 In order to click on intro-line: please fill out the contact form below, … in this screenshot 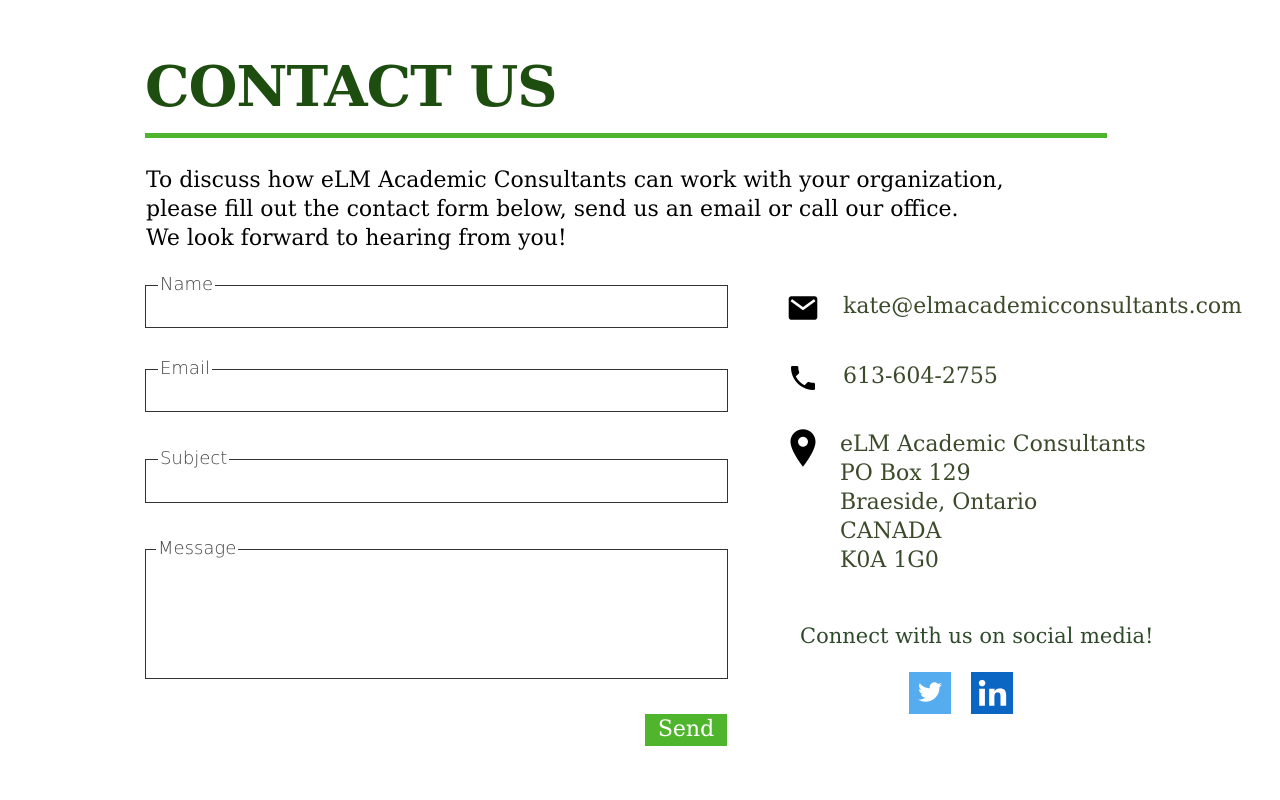, I will do `click(552, 209)`.